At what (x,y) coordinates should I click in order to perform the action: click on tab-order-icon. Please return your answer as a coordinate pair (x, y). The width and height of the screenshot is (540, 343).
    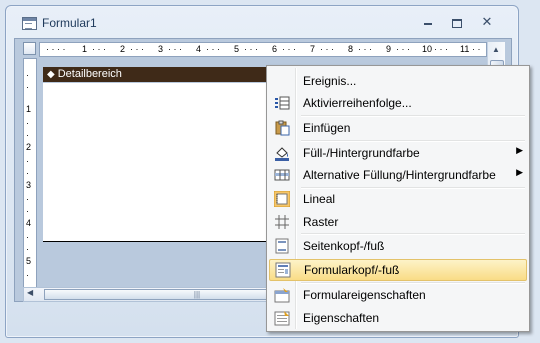
    Looking at the image, I should click on (282, 103).